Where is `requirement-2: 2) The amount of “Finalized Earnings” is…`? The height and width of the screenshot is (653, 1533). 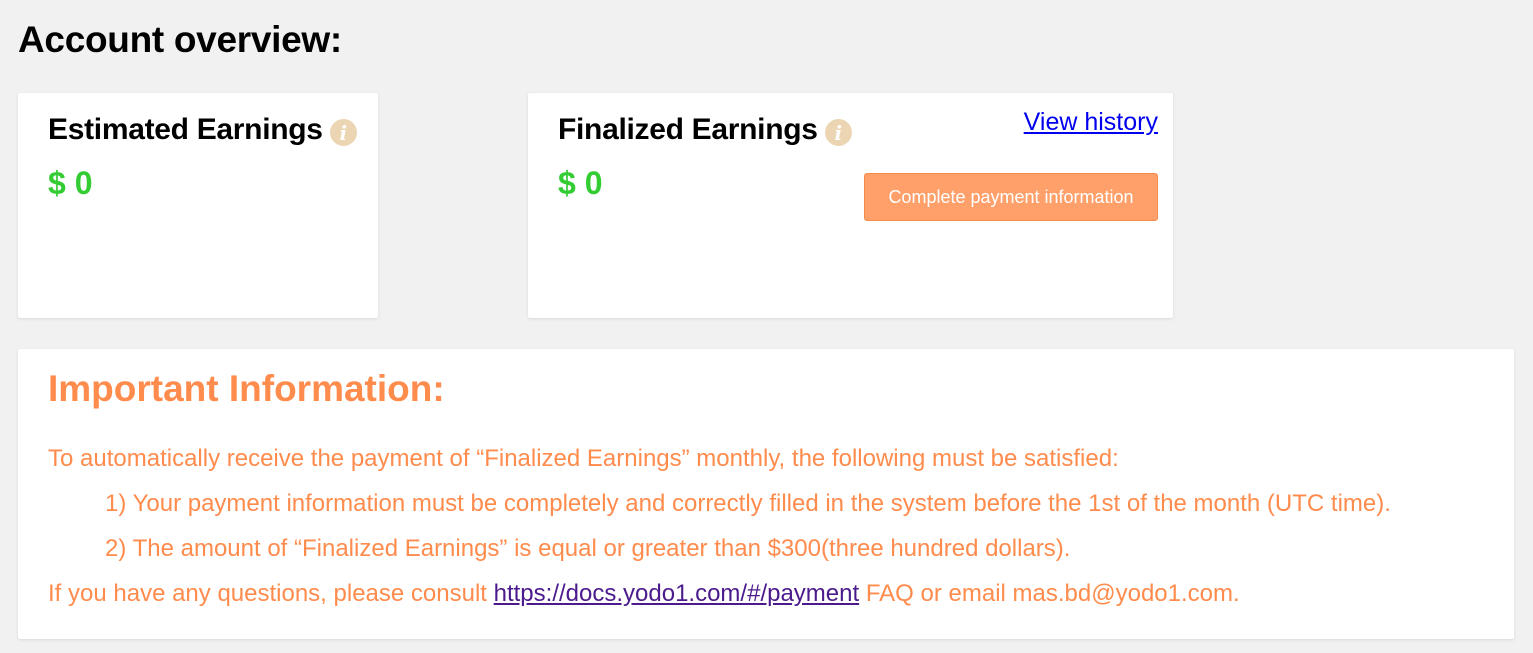 requirement-2: 2) The amount of “Finalized Earnings” is… is located at coordinates (588, 548).